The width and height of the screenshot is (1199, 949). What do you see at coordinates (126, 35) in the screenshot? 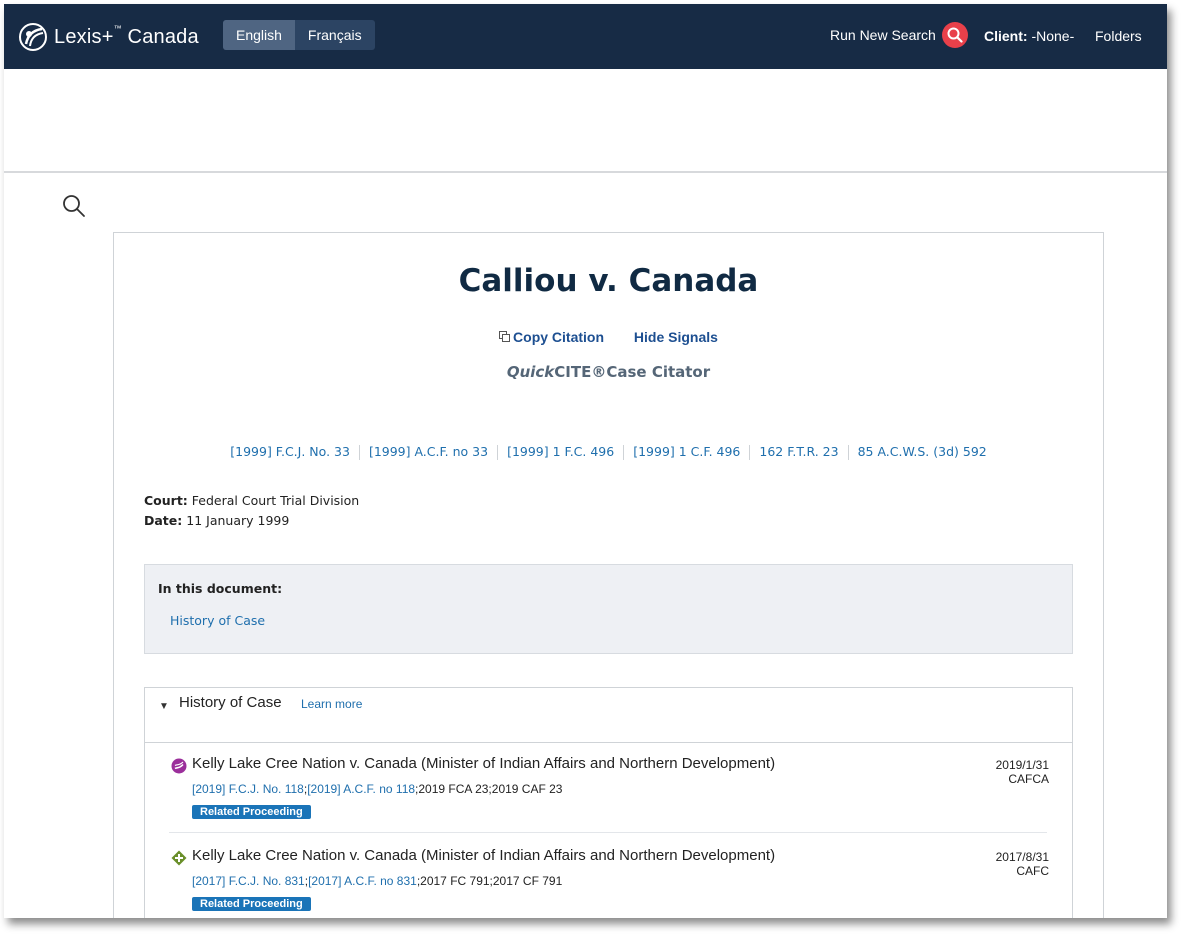
I see `brand-name: Lexis+™ Canada` at bounding box center [126, 35].